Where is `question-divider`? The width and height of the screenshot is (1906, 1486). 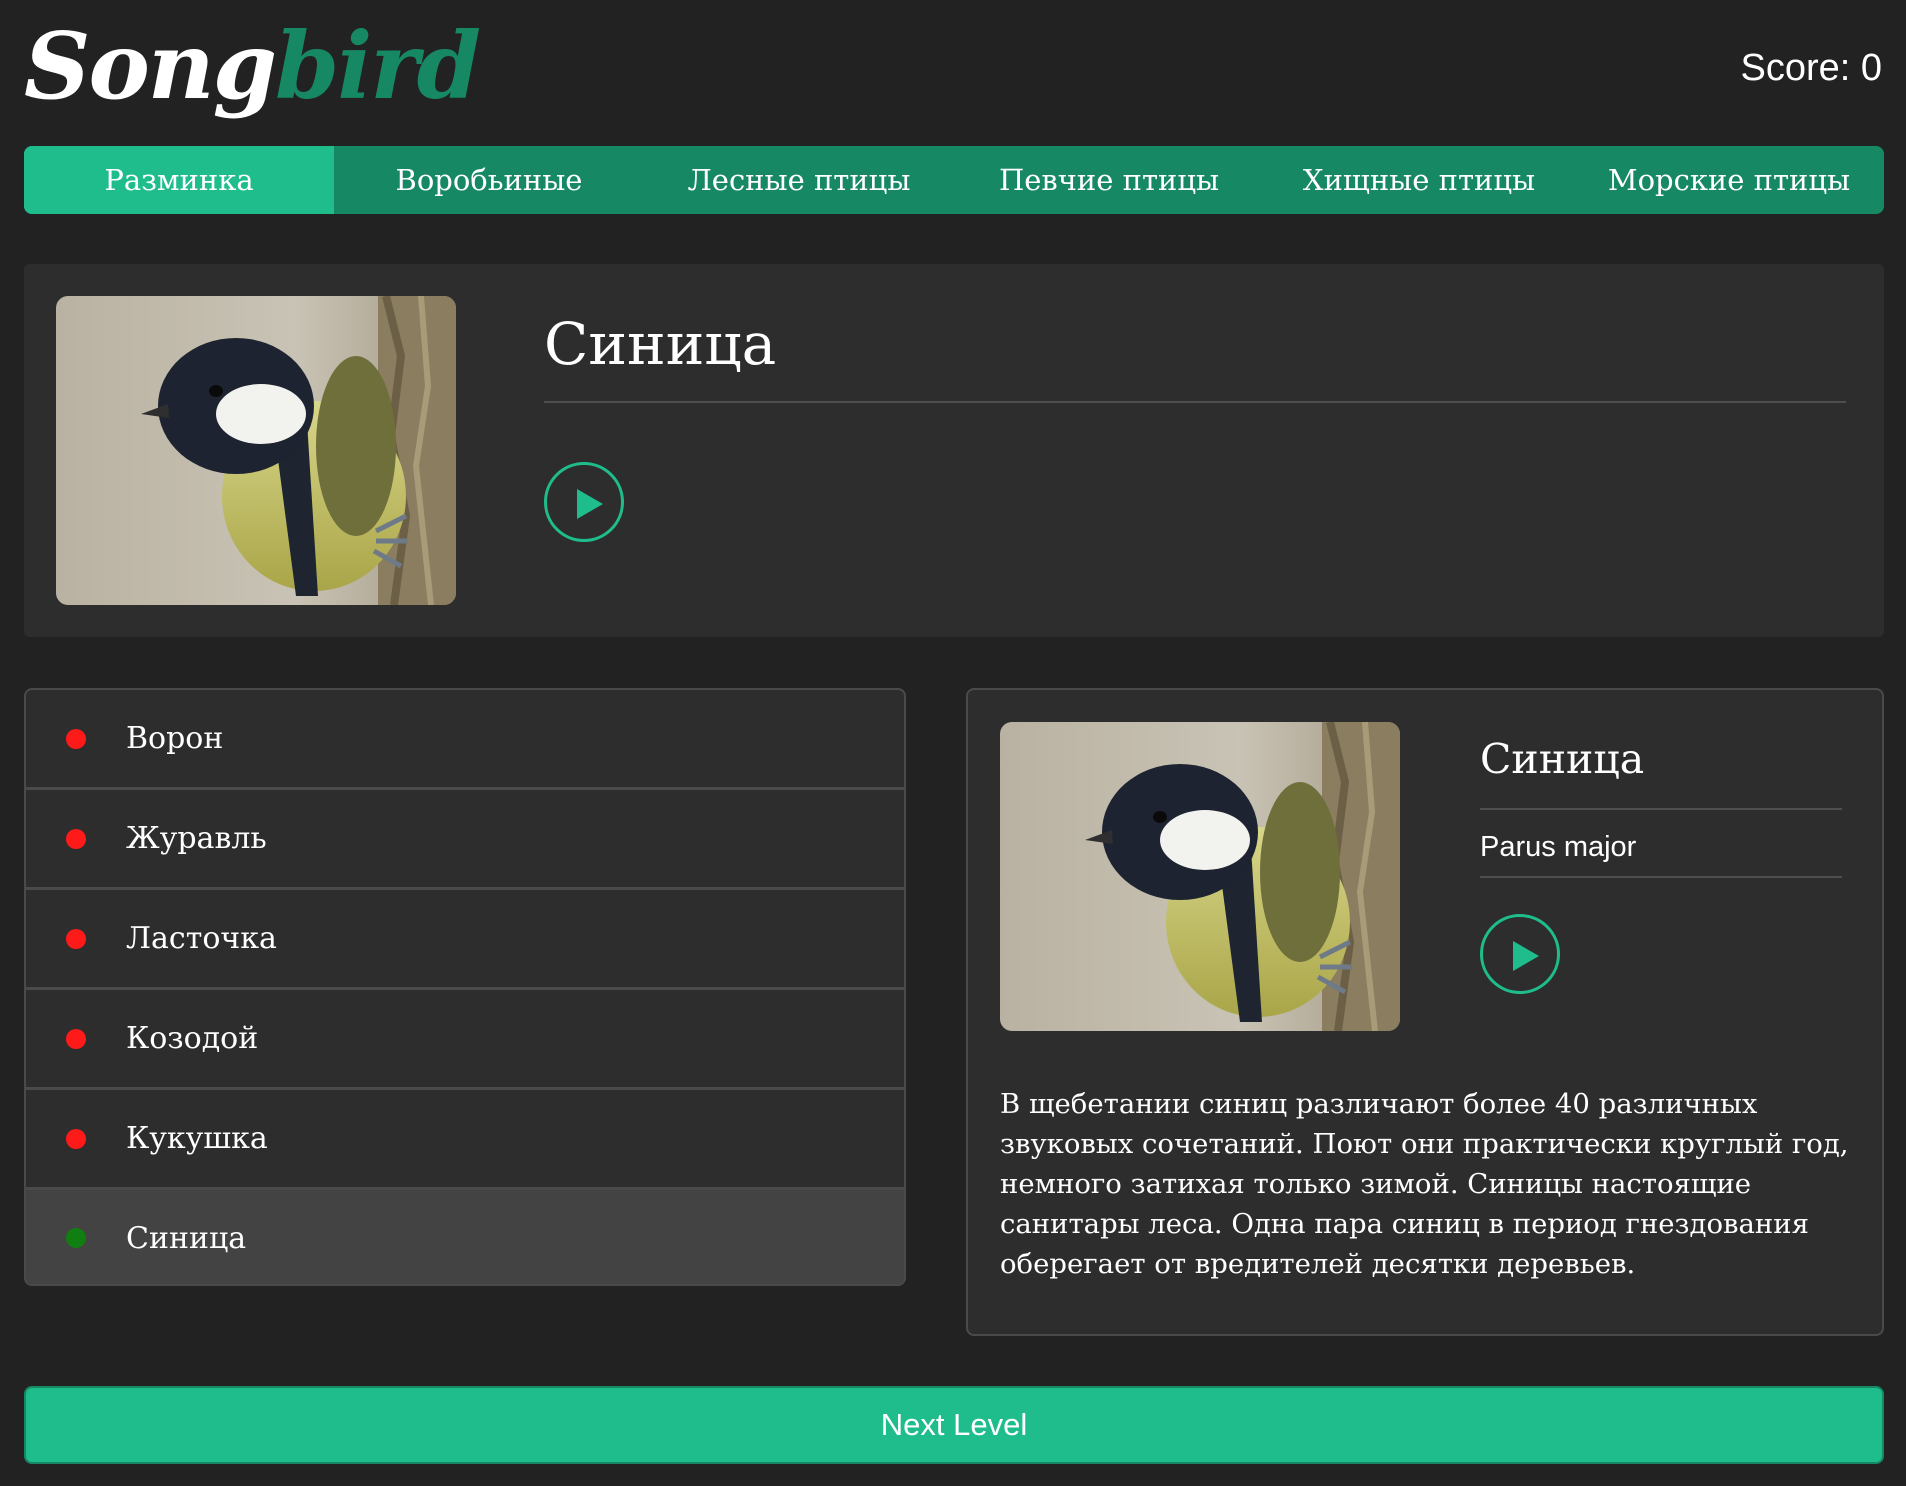
question-divider is located at coordinates (1195, 402).